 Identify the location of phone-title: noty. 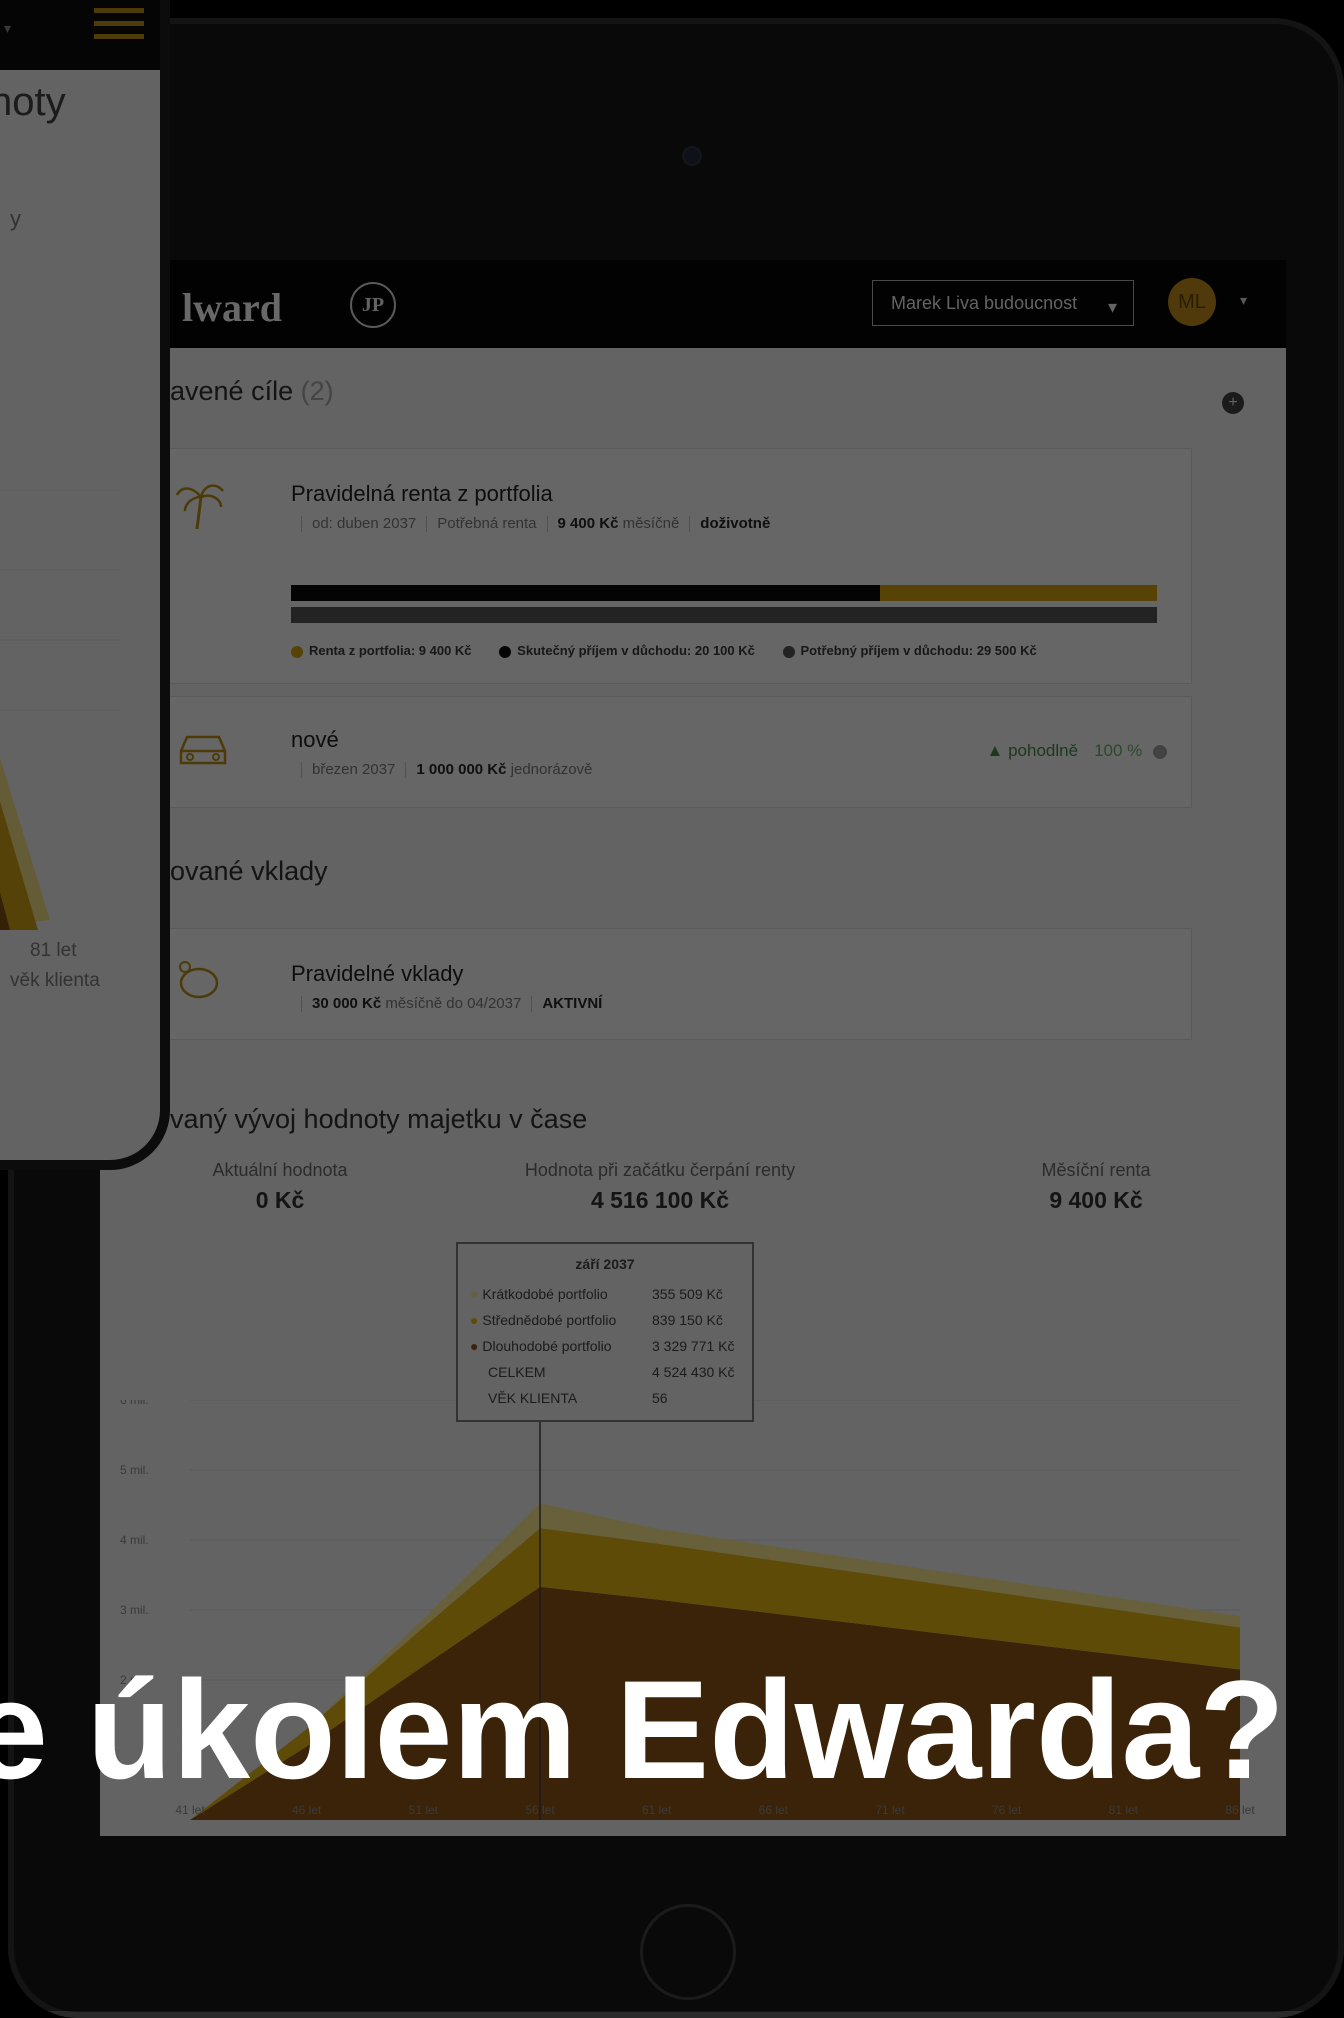
(33, 102).